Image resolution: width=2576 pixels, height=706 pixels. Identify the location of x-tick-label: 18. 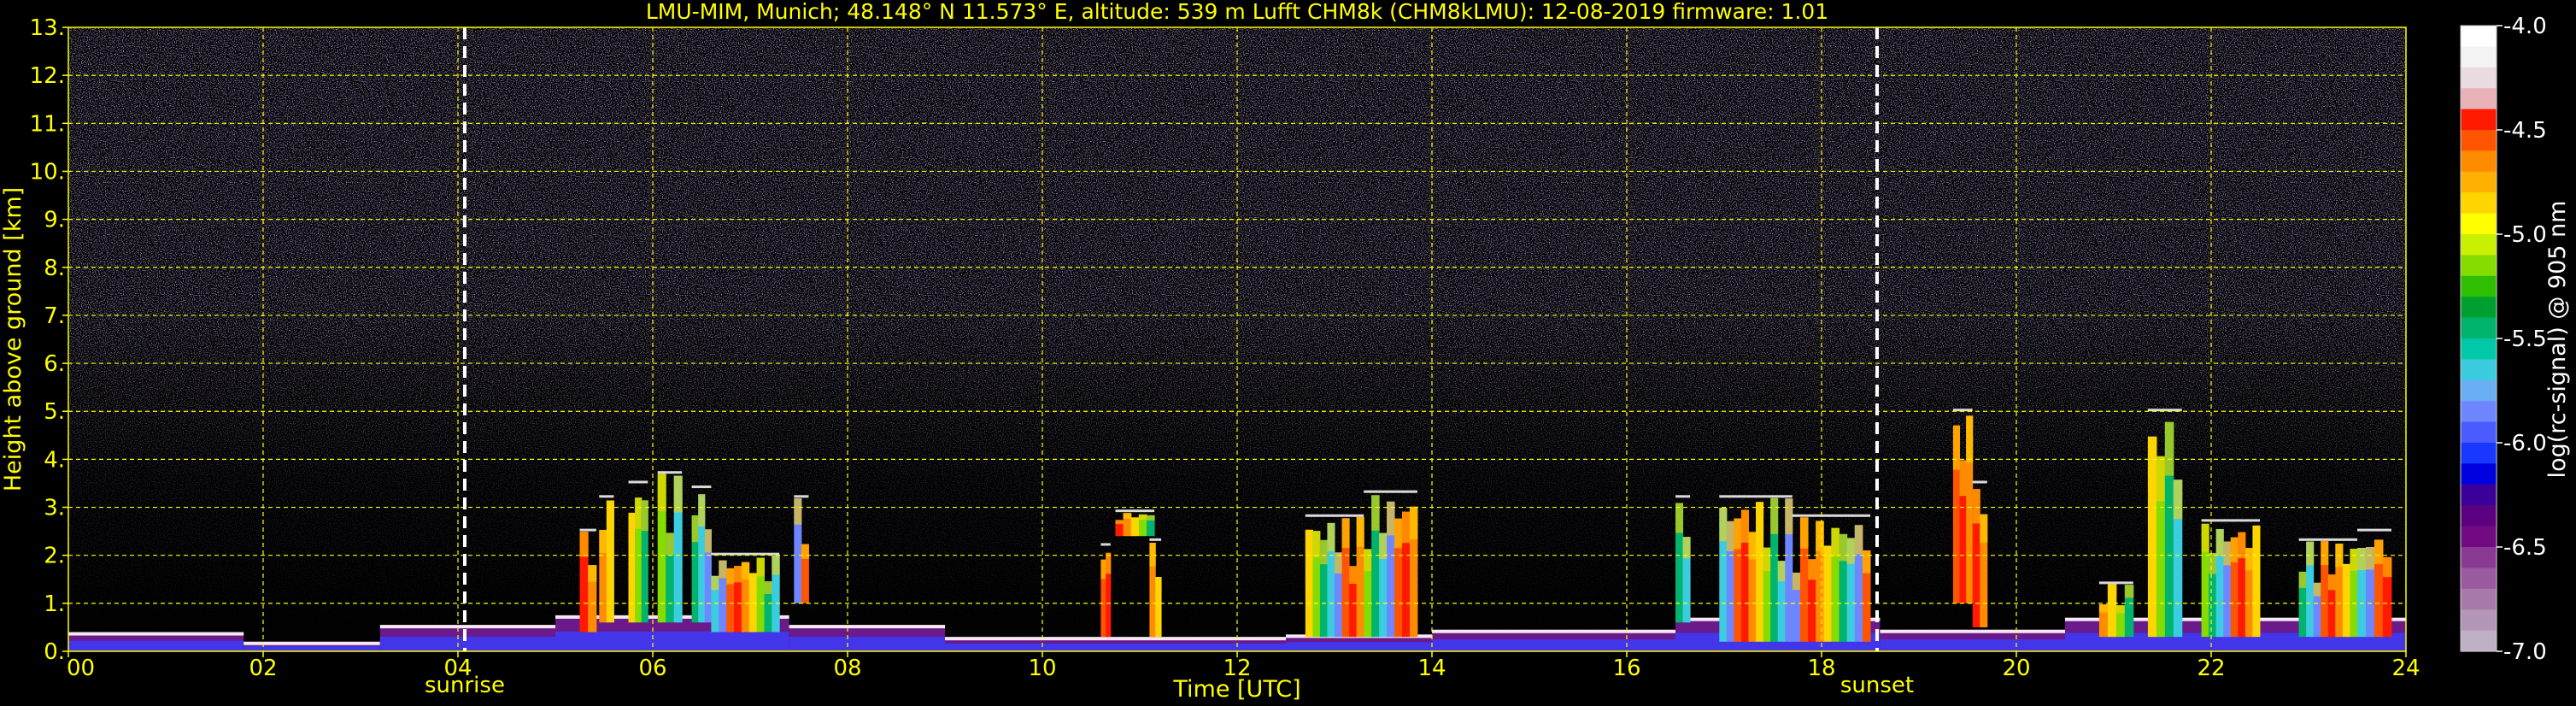
(1821, 668).